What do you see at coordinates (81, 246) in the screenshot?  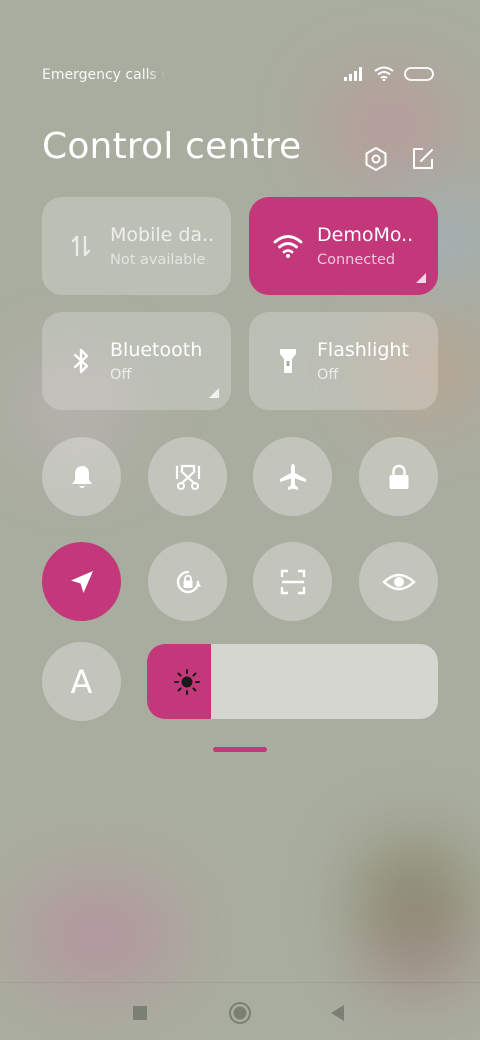 I see `mobile-data-icon` at bounding box center [81, 246].